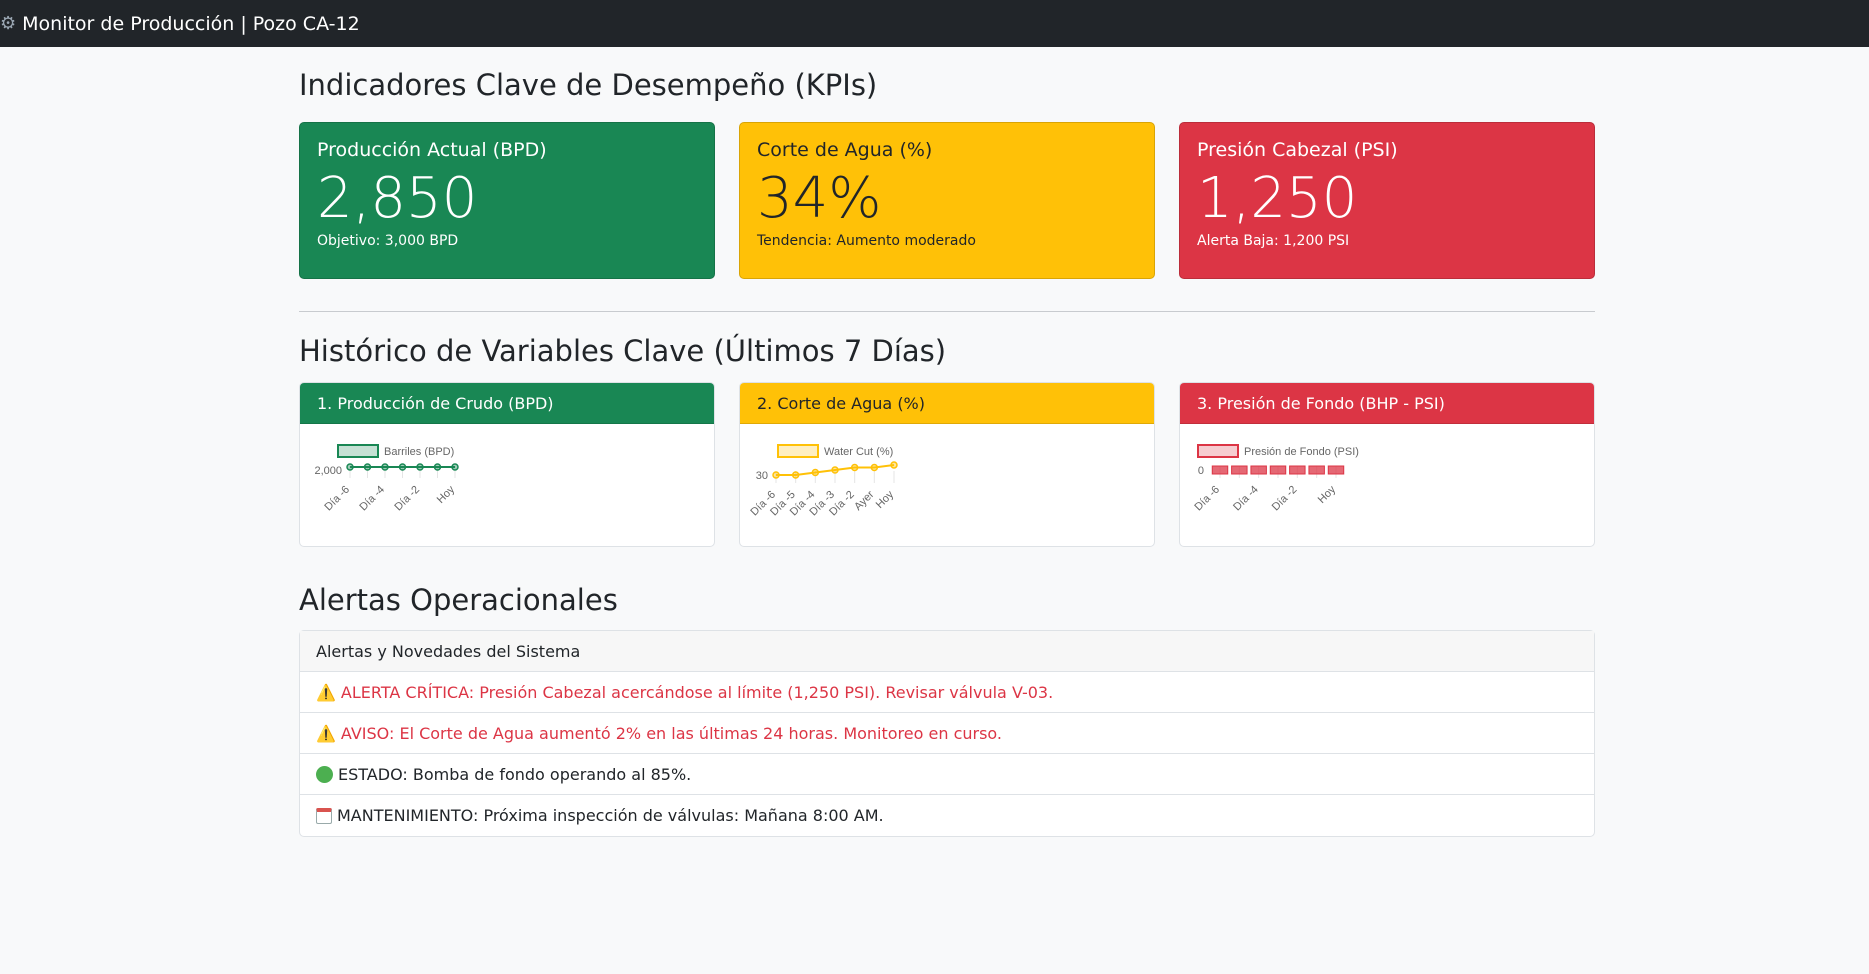  Describe the element at coordinates (1387, 403) in the screenshot. I see `chart-card-title: 3. Presión de Fondo (BHP - PSI)` at that location.